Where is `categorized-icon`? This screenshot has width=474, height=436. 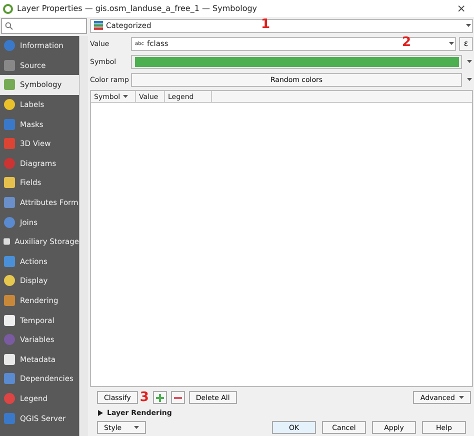
categorized-icon is located at coordinates (98, 25).